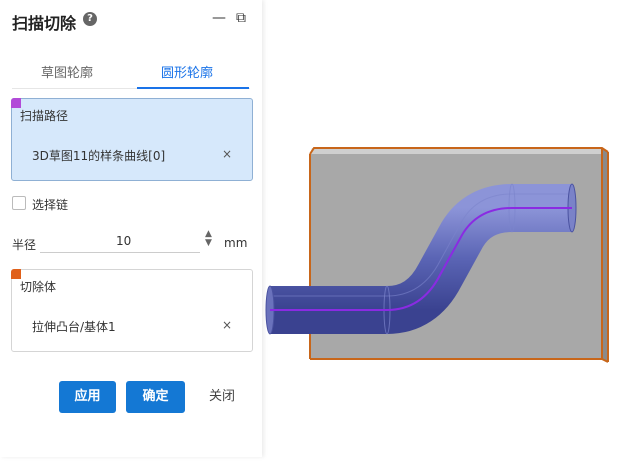  What do you see at coordinates (124, 241) in the screenshot?
I see `radius-value: 10` at bounding box center [124, 241].